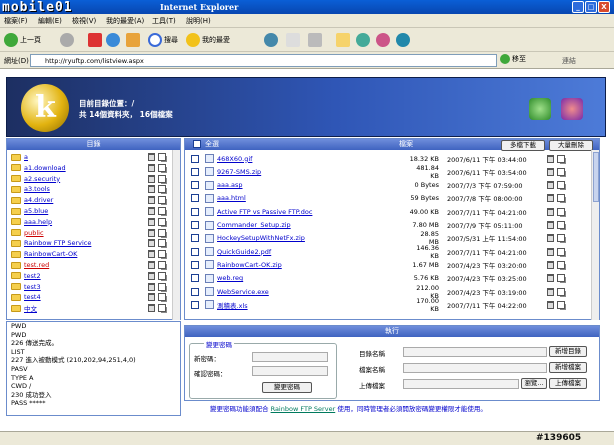  I want to click on menu-tools: 工具(T), so click(164, 21).